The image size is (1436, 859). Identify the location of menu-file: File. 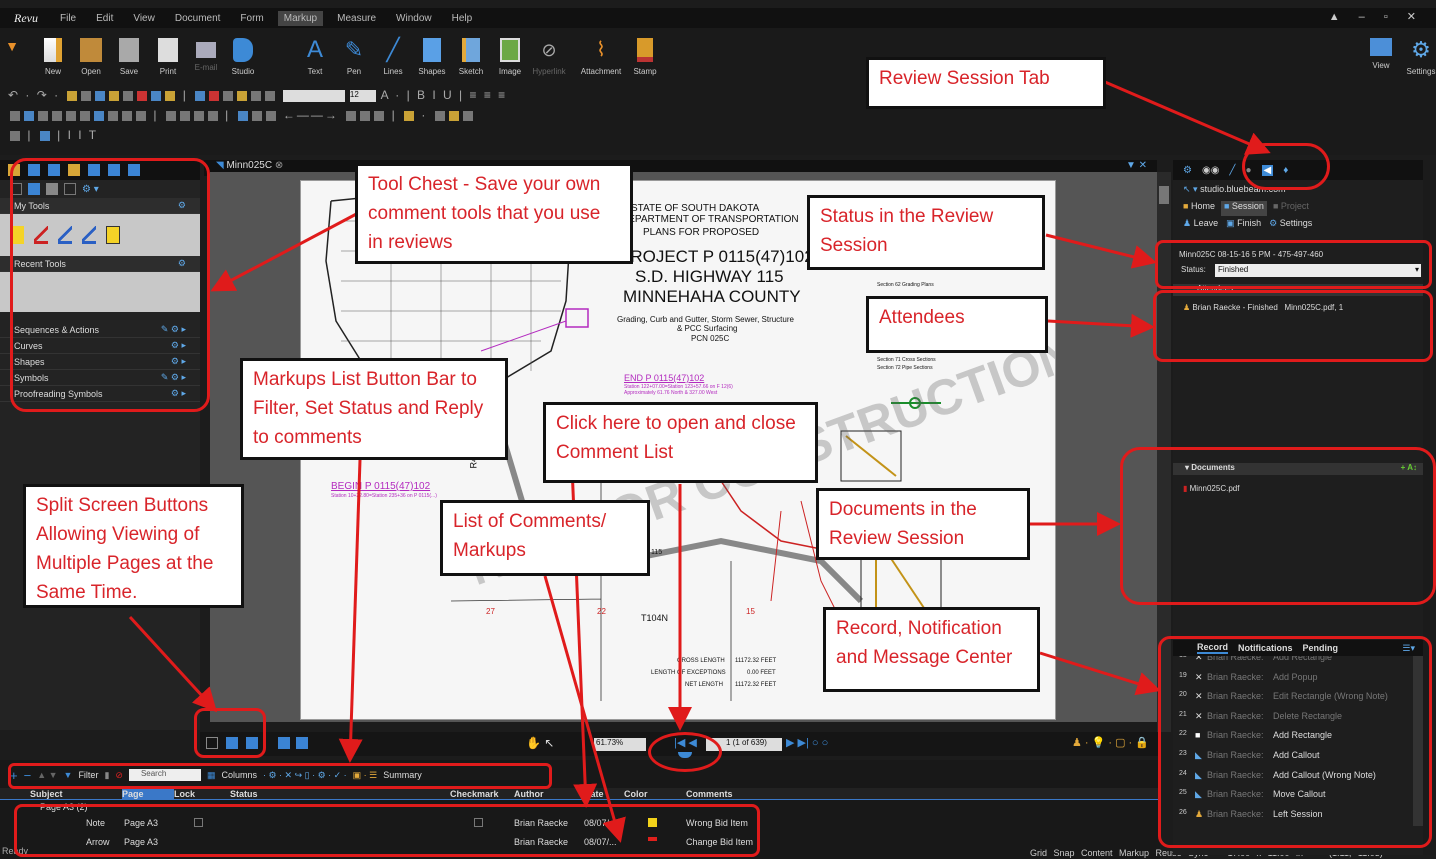
(68, 18).